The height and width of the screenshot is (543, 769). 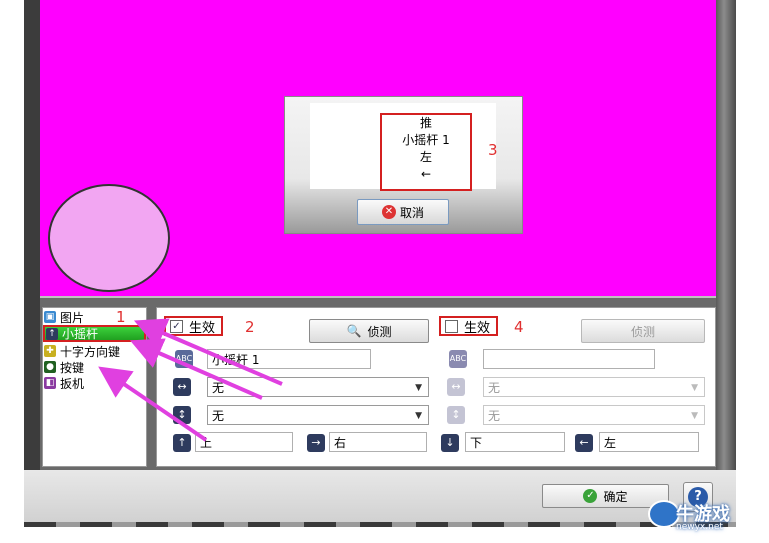 I want to click on right-name-field, so click(x=569, y=359).